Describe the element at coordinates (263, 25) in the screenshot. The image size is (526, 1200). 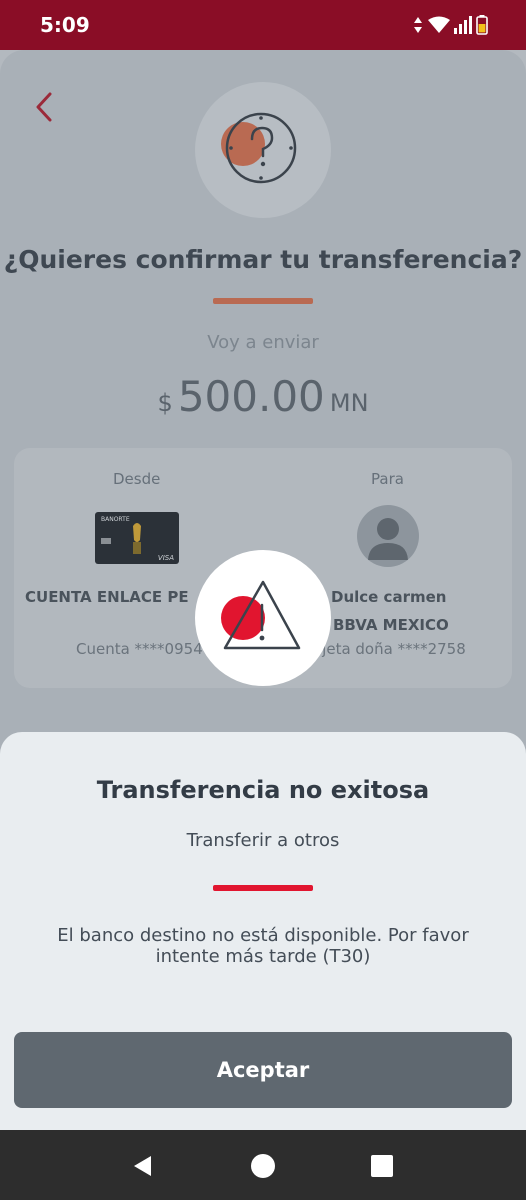
I see `status-bar: 5:09` at that location.